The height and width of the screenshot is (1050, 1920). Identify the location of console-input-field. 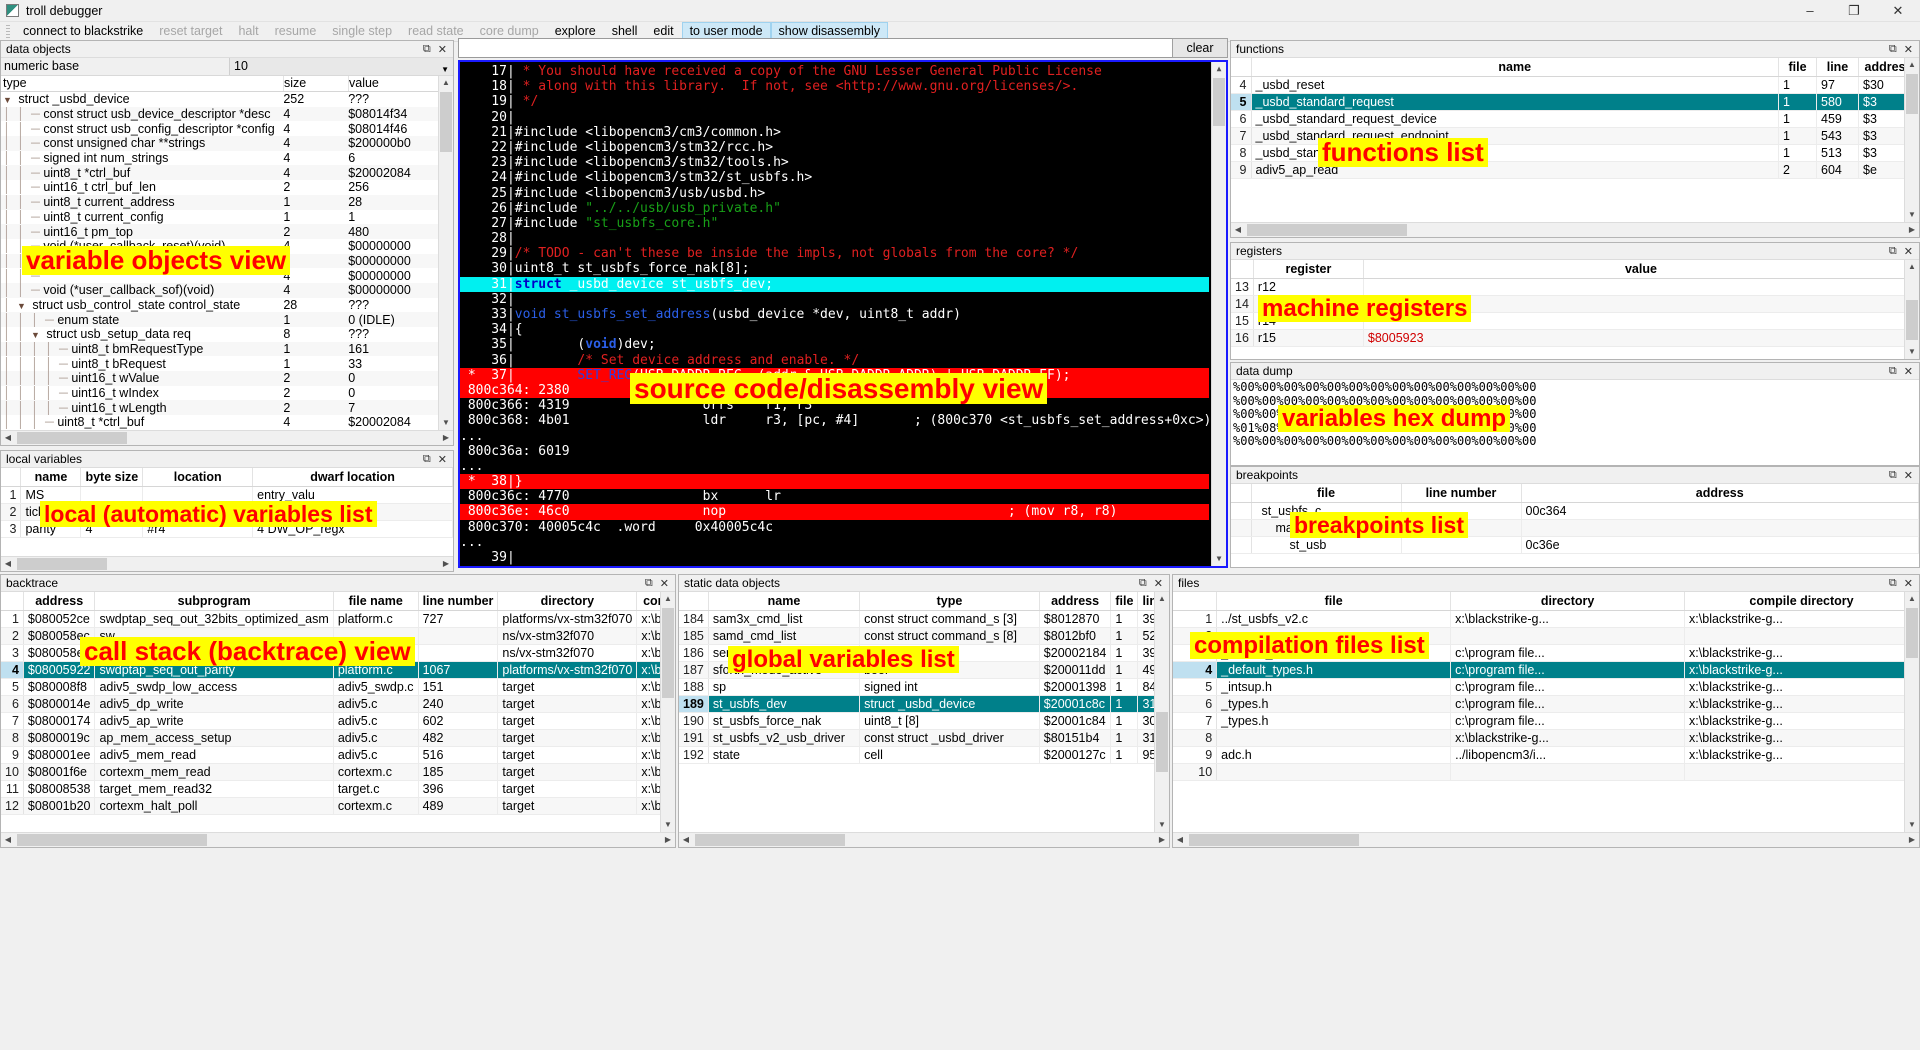
(843, 48).